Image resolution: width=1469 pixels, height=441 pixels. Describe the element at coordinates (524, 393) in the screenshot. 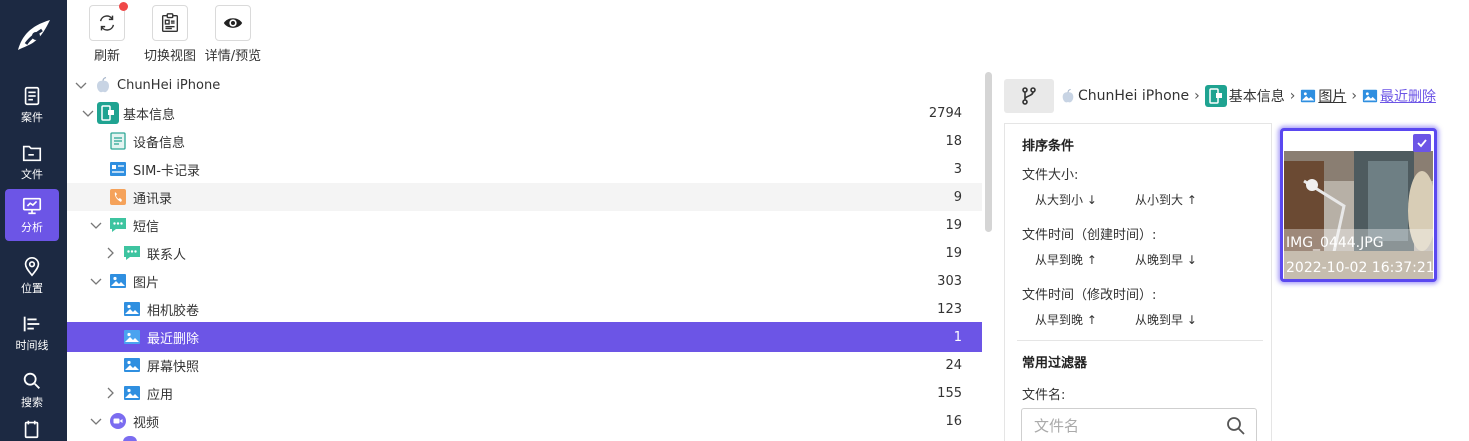

I see `tree-row-apps: 应用 155` at that location.